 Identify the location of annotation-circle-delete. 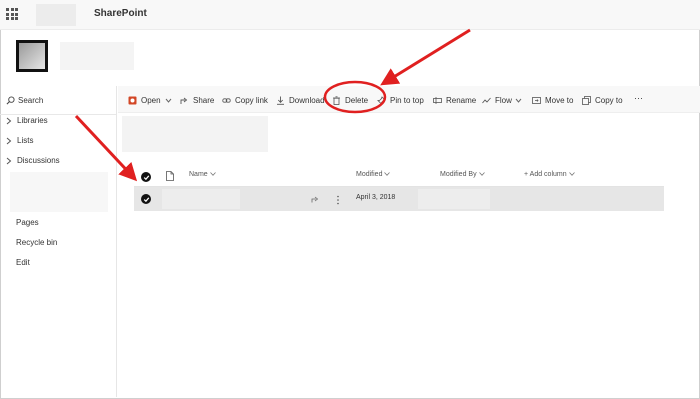
(355, 97).